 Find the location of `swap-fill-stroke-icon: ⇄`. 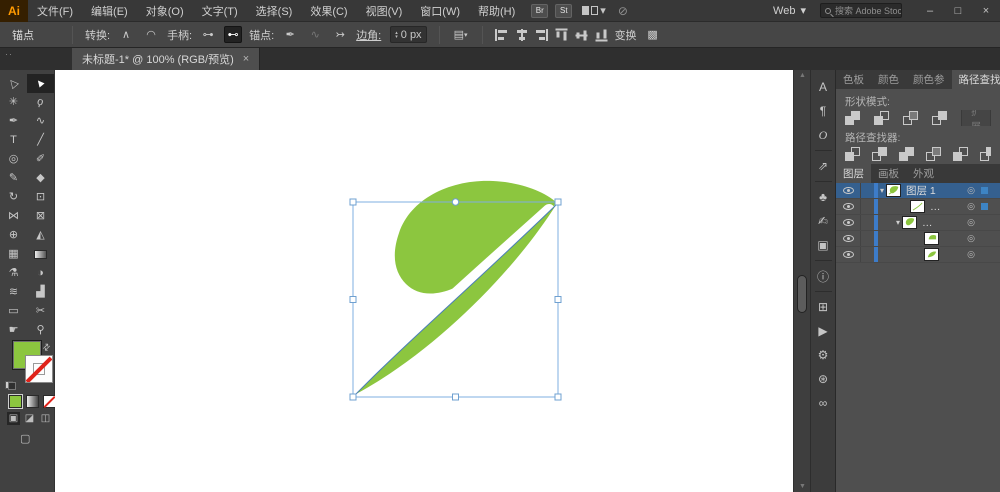

swap-fill-stroke-icon: ⇄ is located at coordinates (46, 347).